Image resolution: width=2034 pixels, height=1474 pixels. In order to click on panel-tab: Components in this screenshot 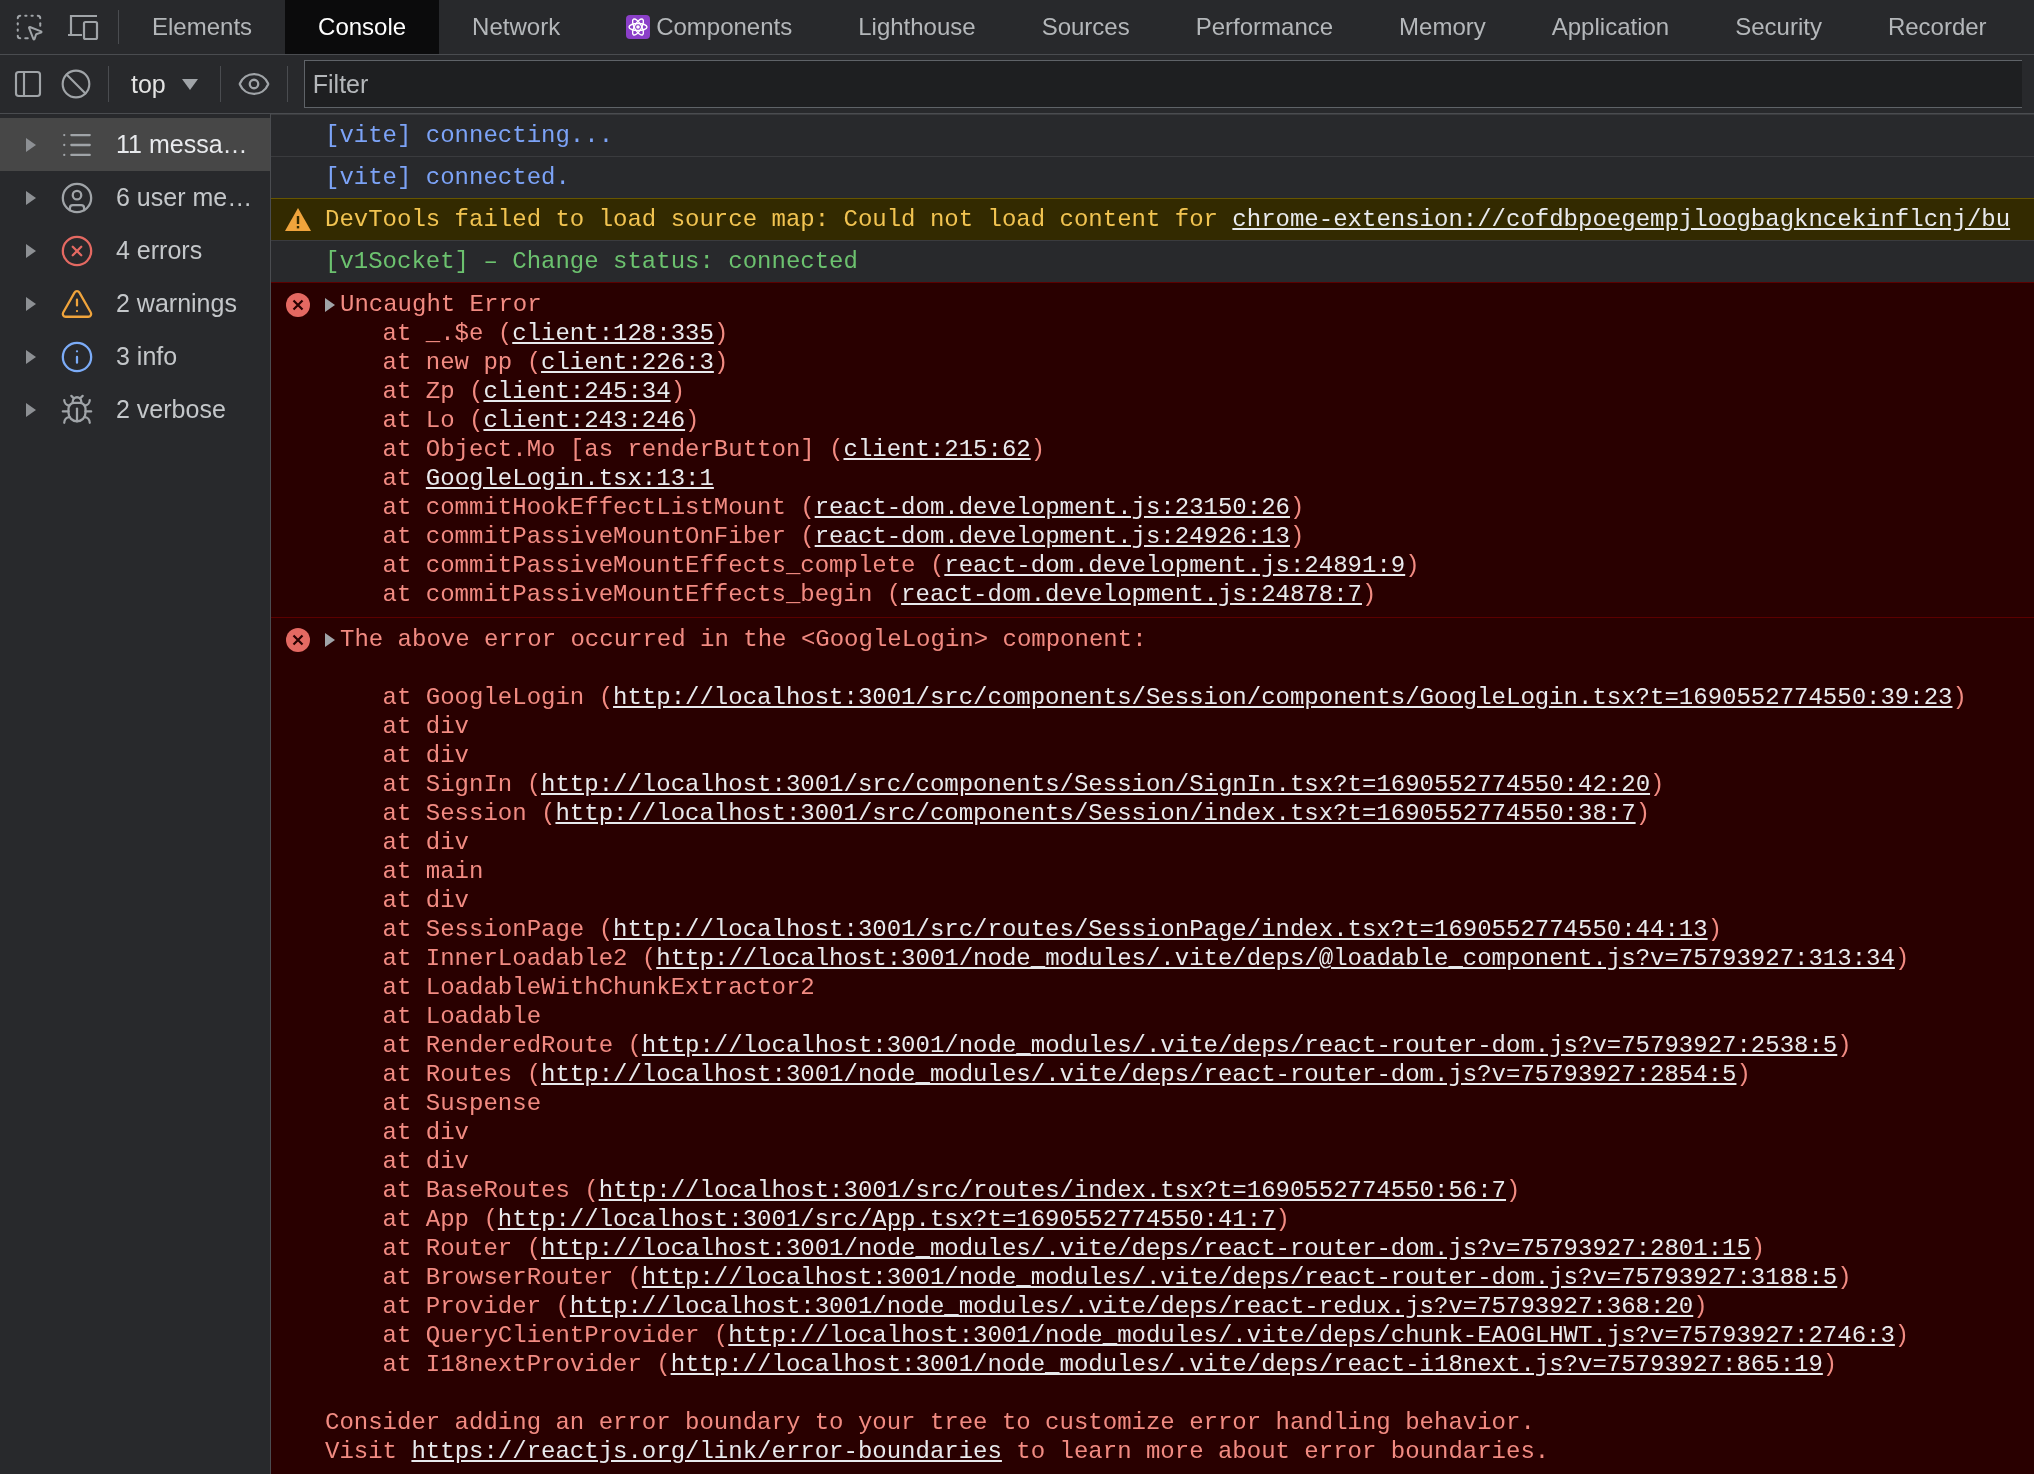, I will do `click(709, 27)`.